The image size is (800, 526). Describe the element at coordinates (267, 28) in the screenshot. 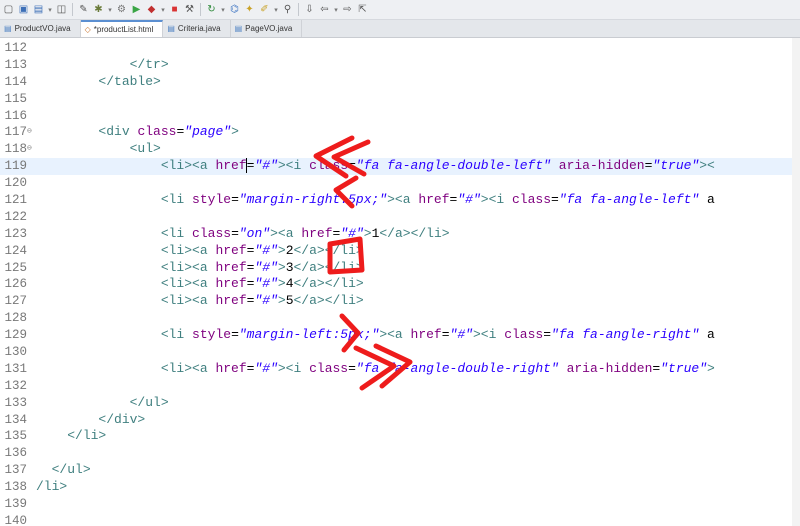

I see `editor-tab: ▤ PageVO.java` at that location.